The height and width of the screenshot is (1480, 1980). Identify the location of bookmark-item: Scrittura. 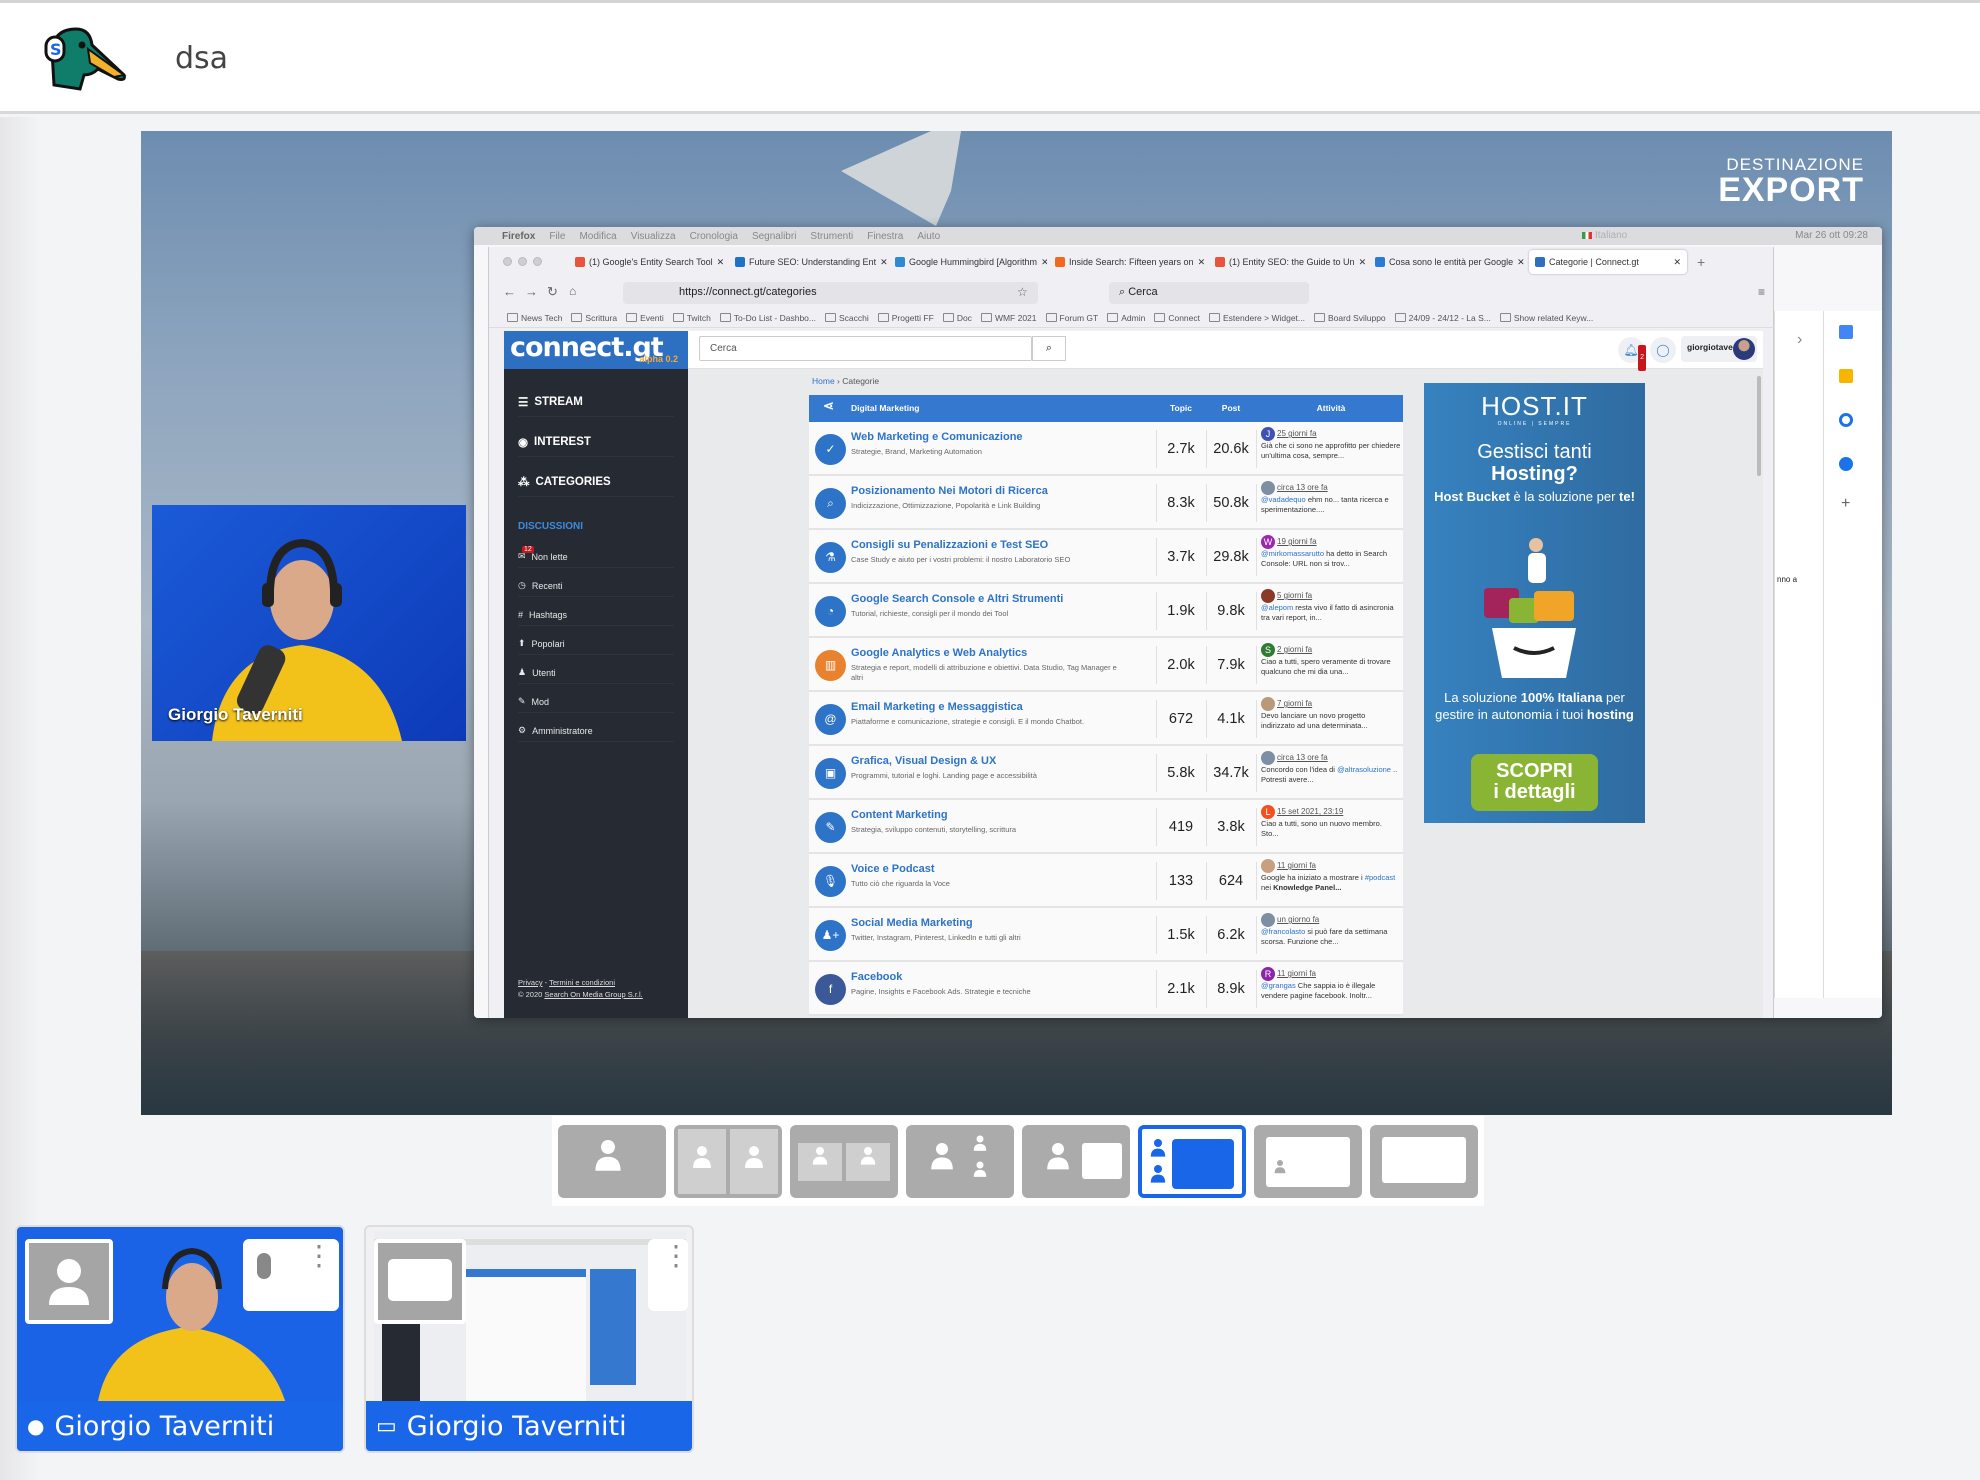
(594, 318).